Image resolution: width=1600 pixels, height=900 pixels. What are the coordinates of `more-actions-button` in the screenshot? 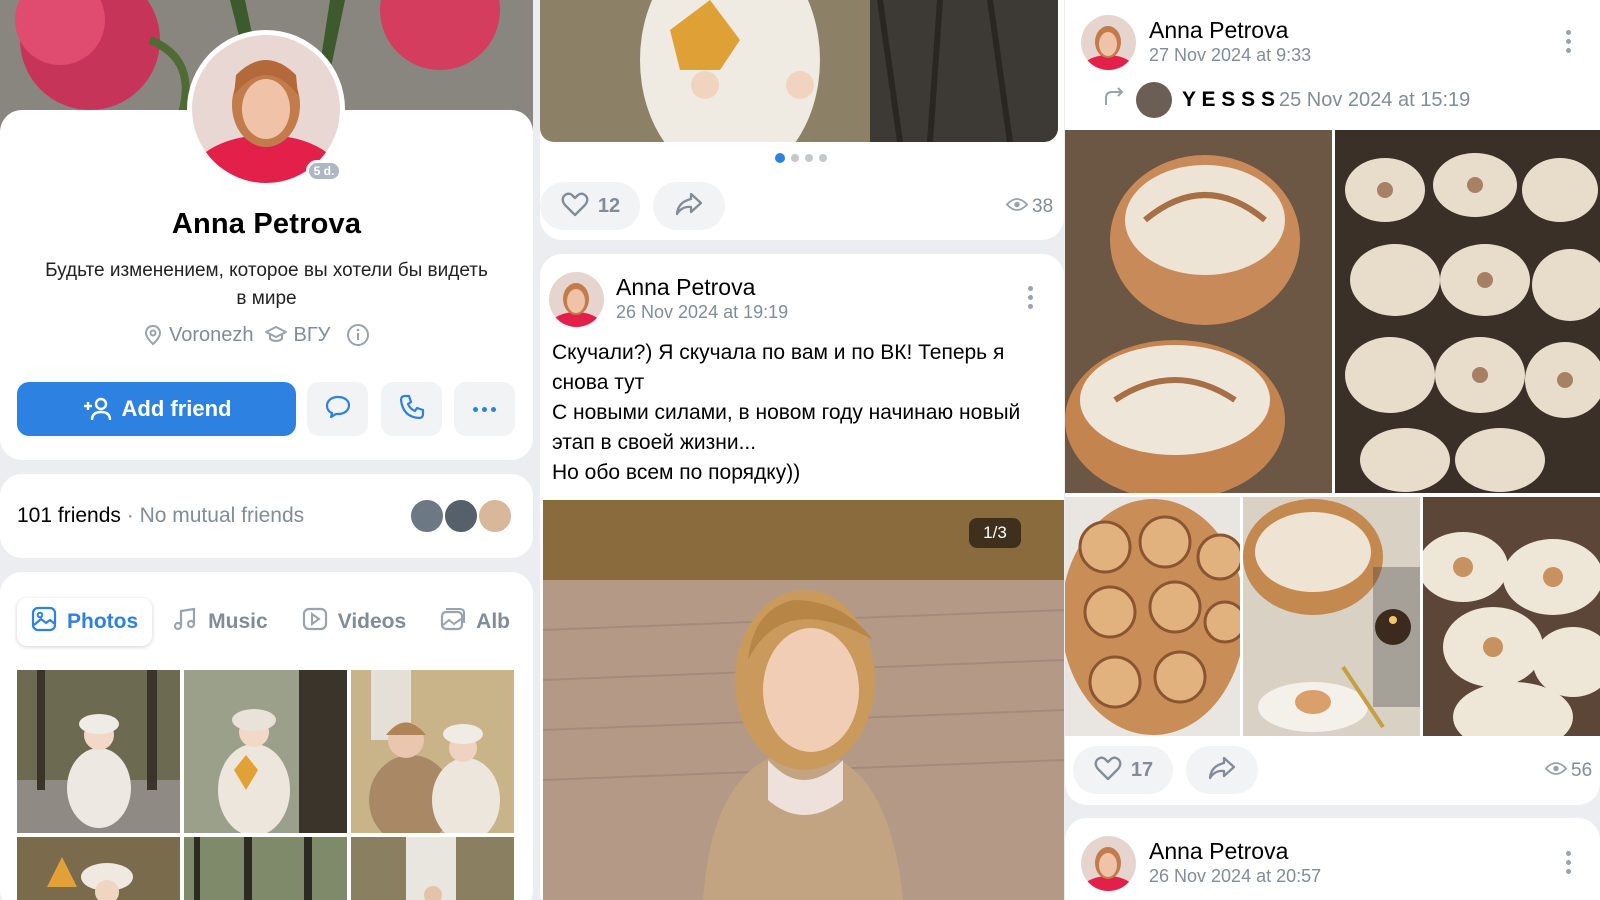 It's located at (484, 409).